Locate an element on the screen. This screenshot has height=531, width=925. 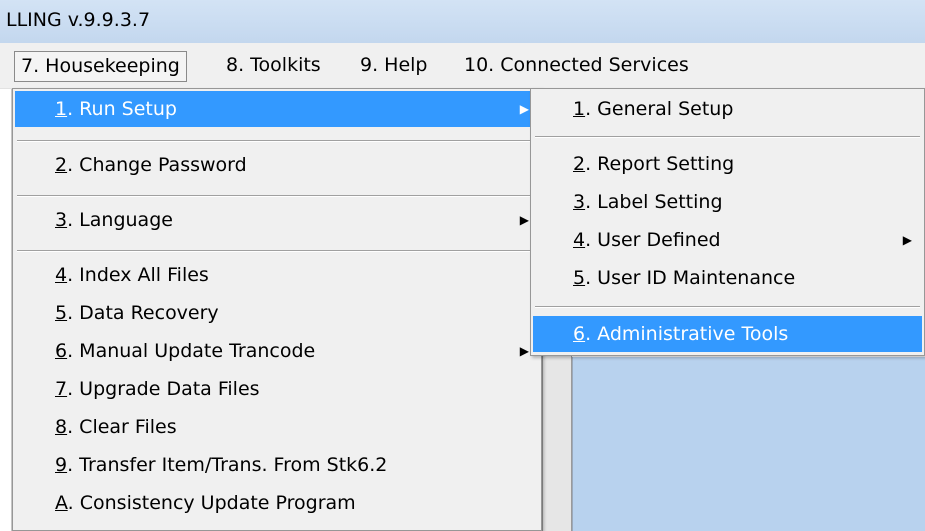
menu-item-upgrade-data-files: 7. Upgrade Data Files is located at coordinates (277, 389).